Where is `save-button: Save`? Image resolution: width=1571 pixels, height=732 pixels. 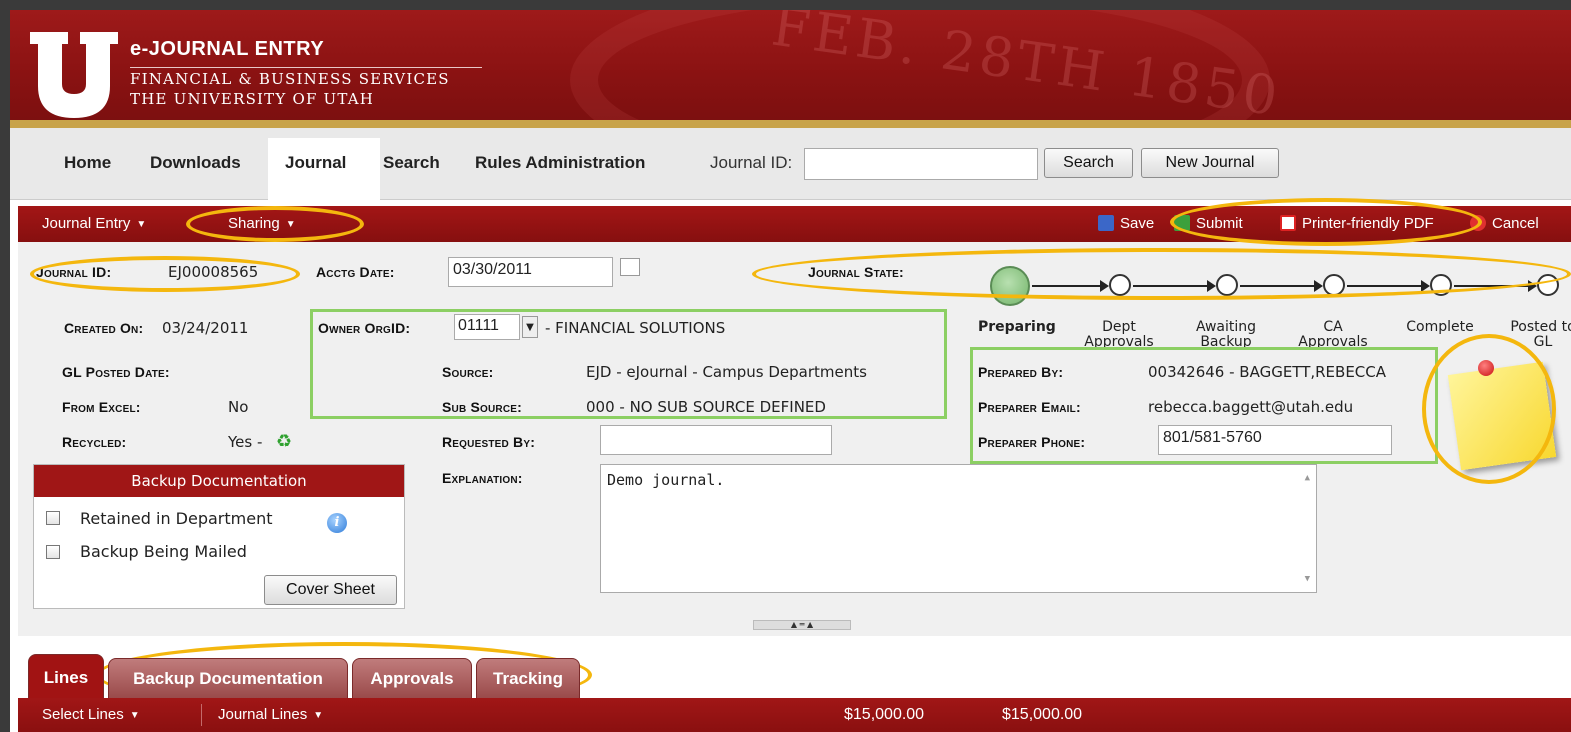
save-button: Save is located at coordinates (1126, 223).